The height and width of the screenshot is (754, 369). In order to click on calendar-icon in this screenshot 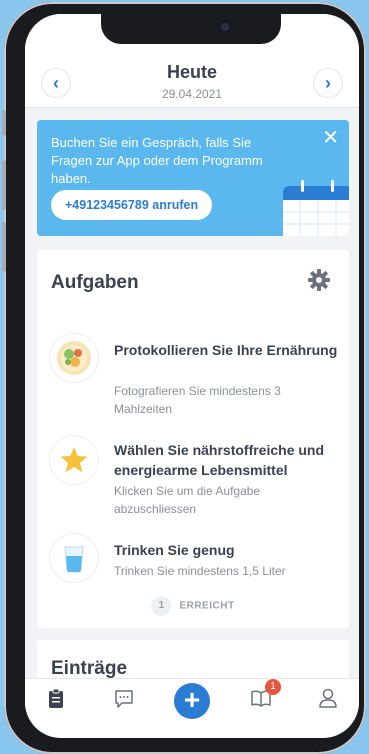, I will do `click(316, 208)`.